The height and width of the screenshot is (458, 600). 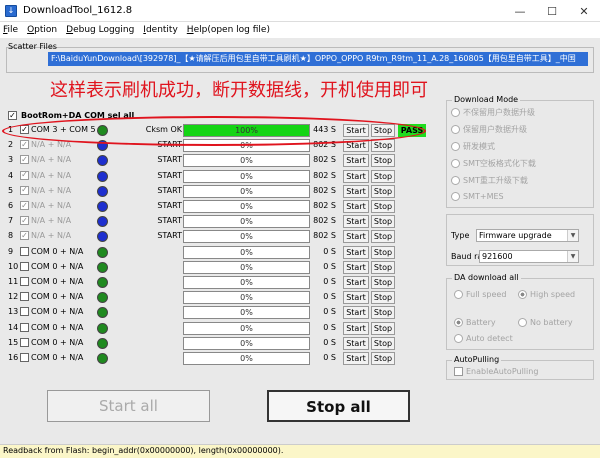 I want to click on auto-detect-option: Auto detect, so click(x=483, y=338).